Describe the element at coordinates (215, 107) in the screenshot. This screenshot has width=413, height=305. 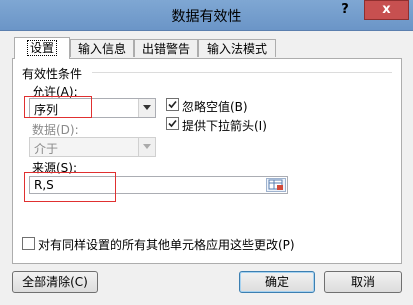
I see `ignore-blank-label: 忽略空值(B)` at that location.